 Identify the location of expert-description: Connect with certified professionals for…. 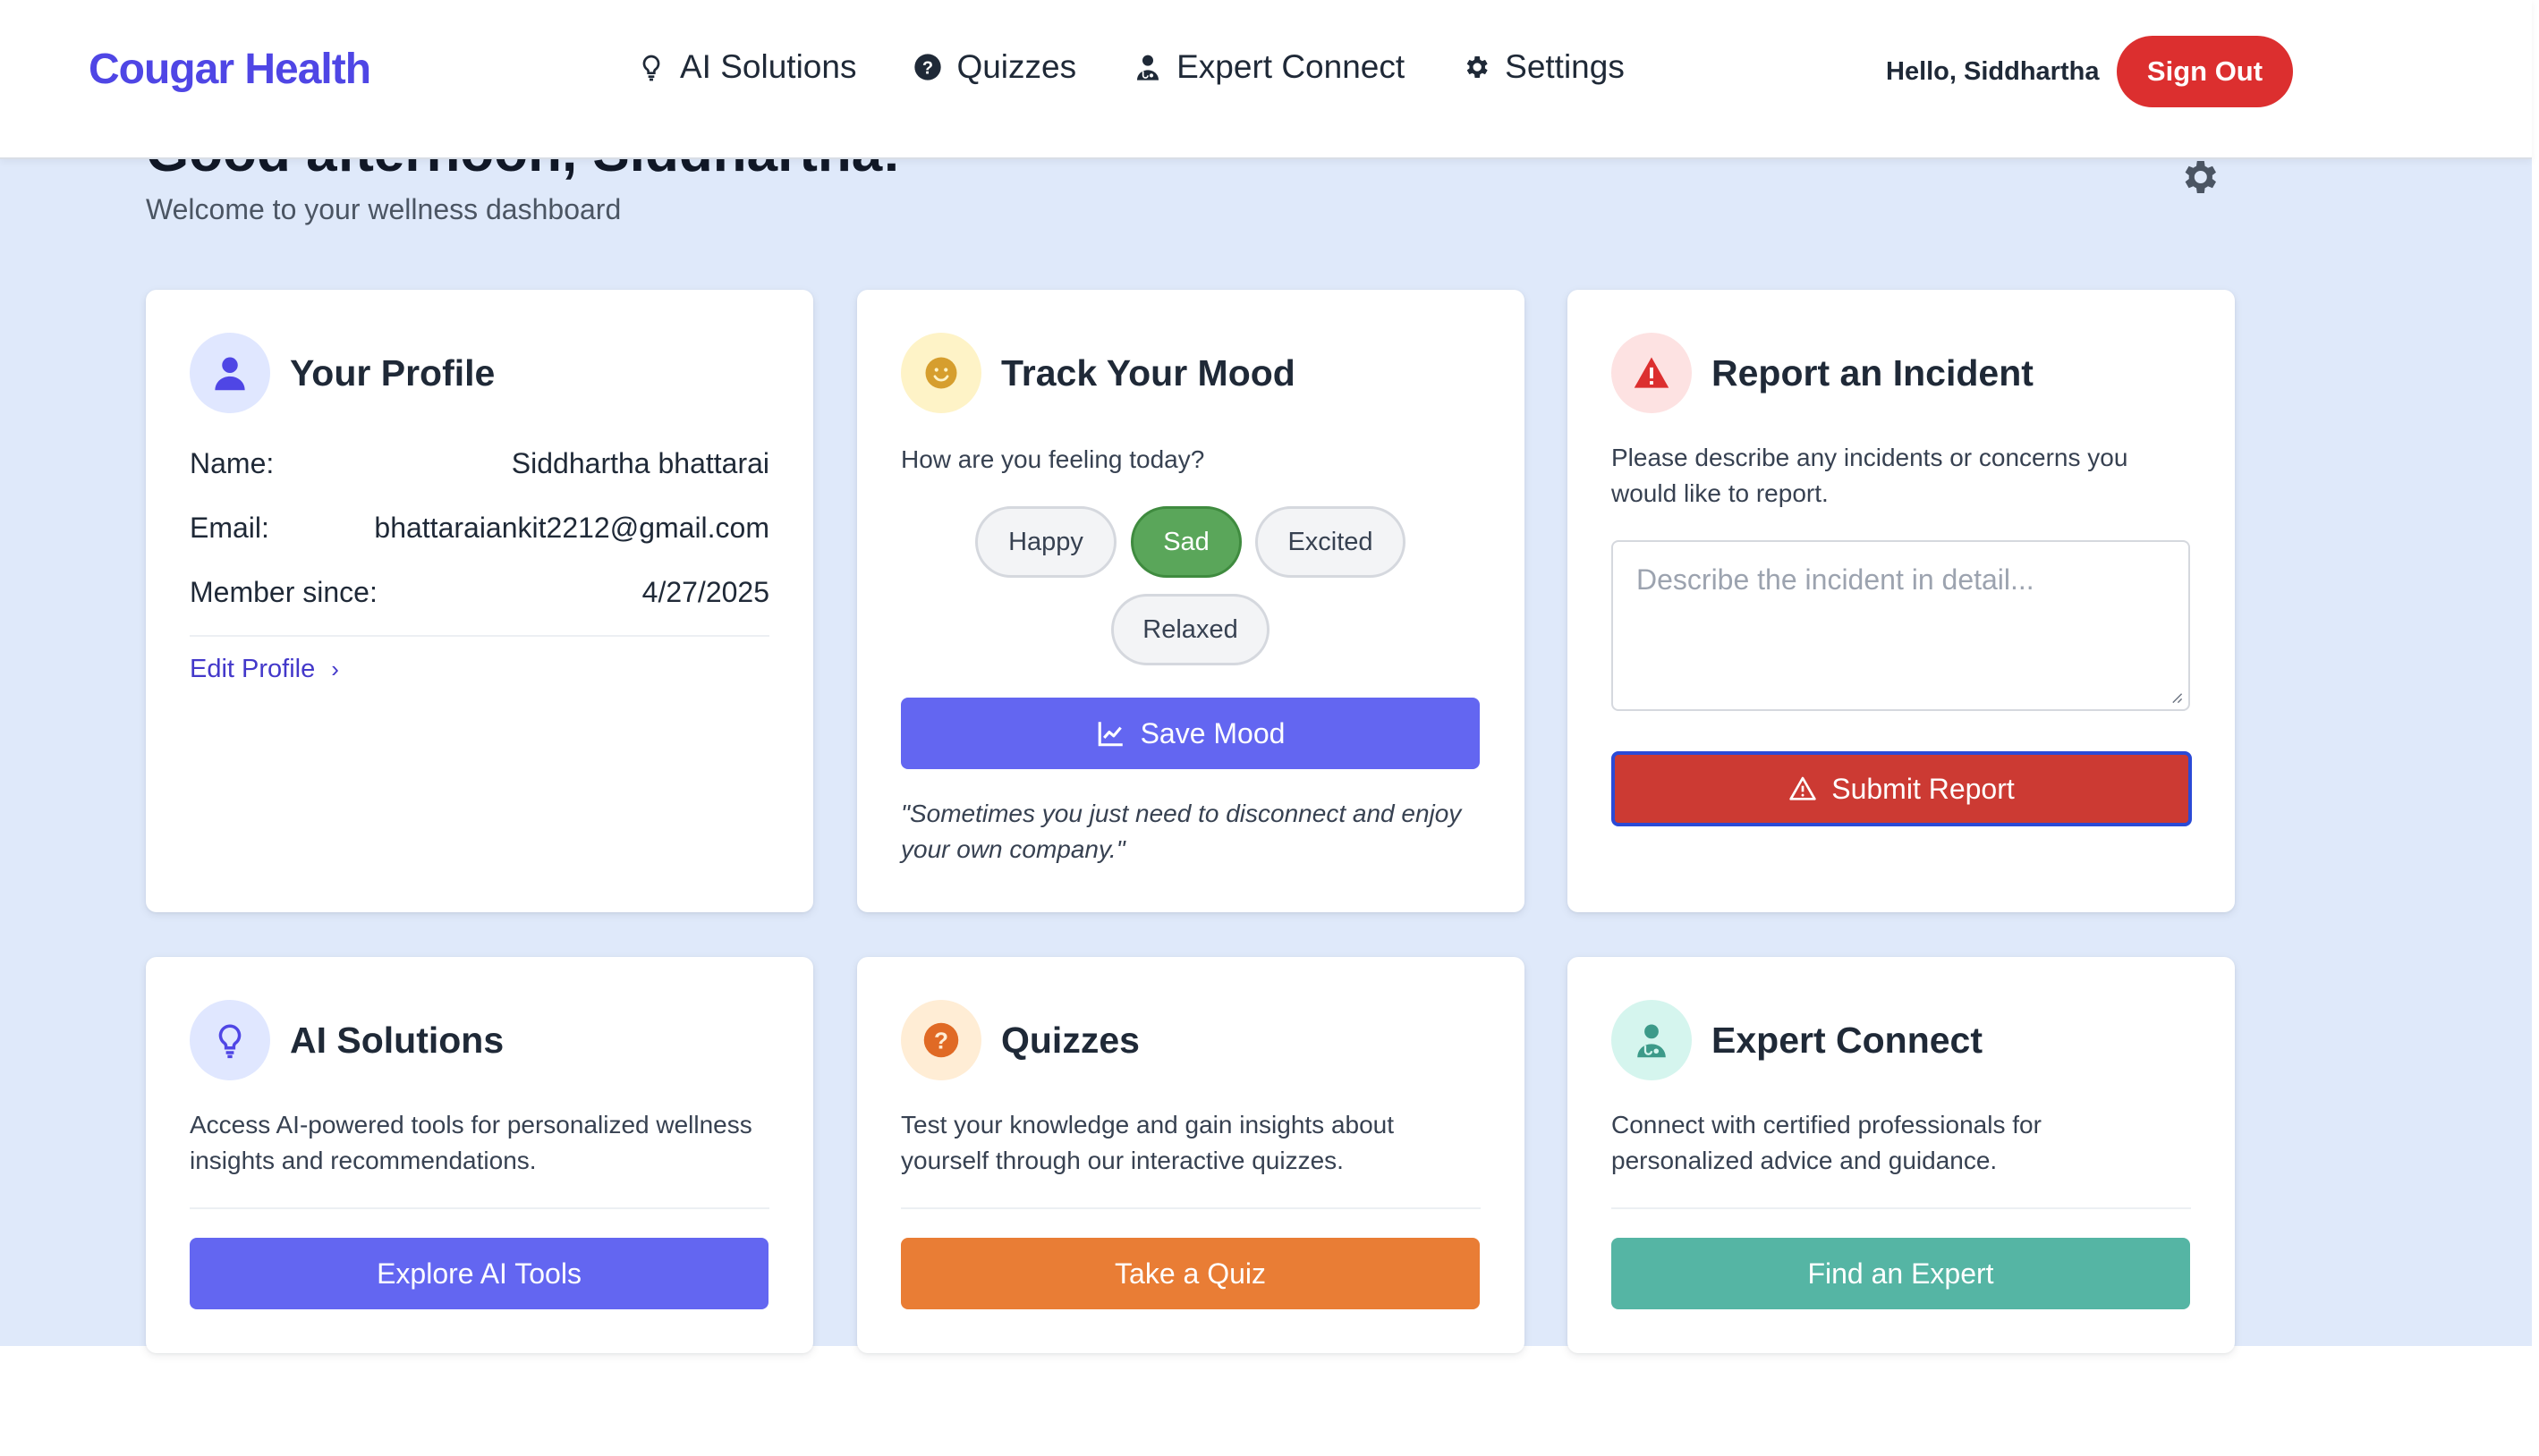
(1826, 1142).